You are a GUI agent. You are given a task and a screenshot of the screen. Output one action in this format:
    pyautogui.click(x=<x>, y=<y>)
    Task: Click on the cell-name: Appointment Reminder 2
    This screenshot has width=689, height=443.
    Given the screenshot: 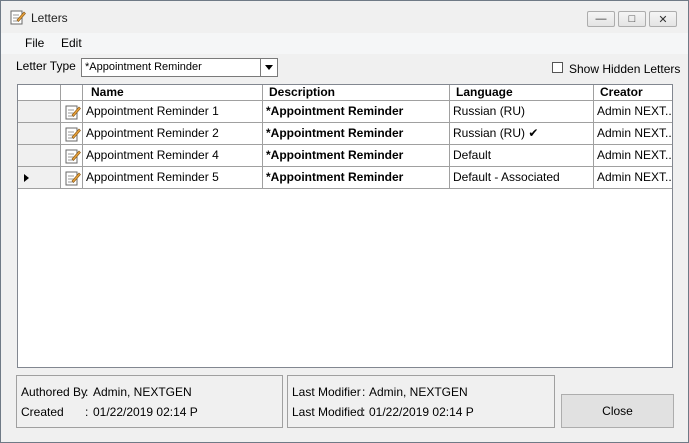 What is the action you would take?
    pyautogui.click(x=173, y=134)
    